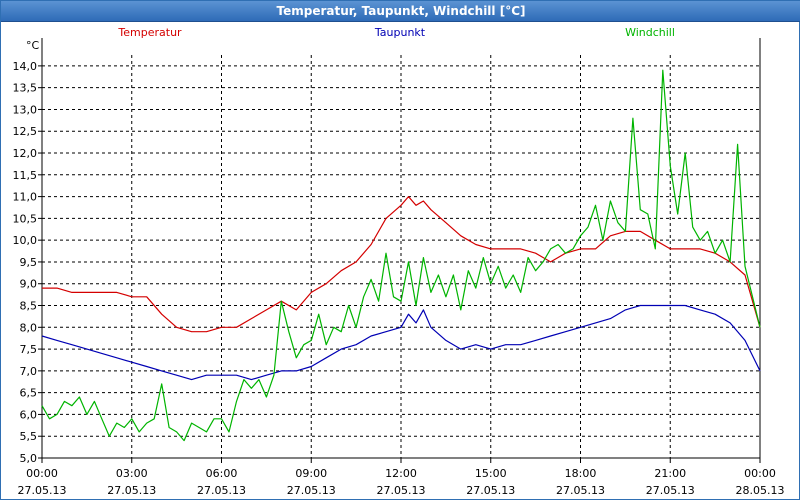 Image resolution: width=800 pixels, height=500 pixels. I want to click on y-tick-label: 8,0, so click(29, 327).